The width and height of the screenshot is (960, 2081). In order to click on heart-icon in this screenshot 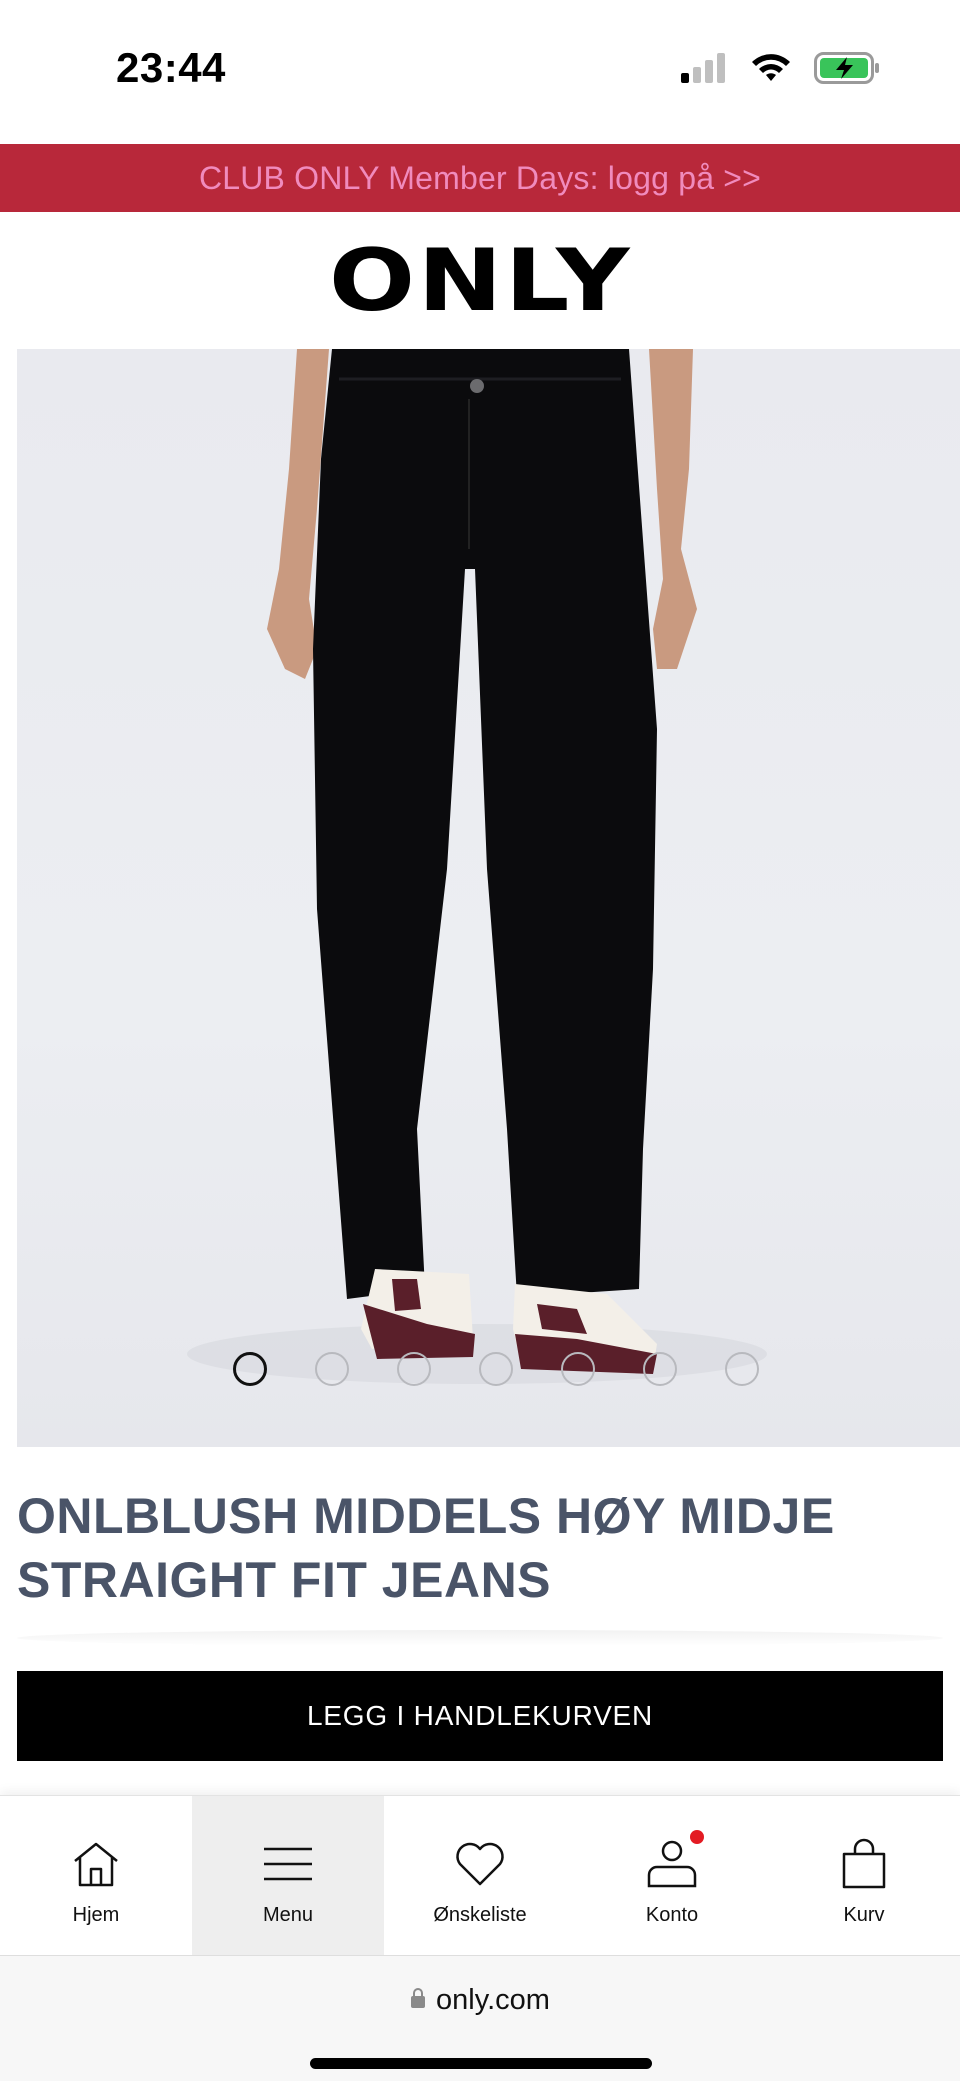, I will do `click(480, 1864)`.